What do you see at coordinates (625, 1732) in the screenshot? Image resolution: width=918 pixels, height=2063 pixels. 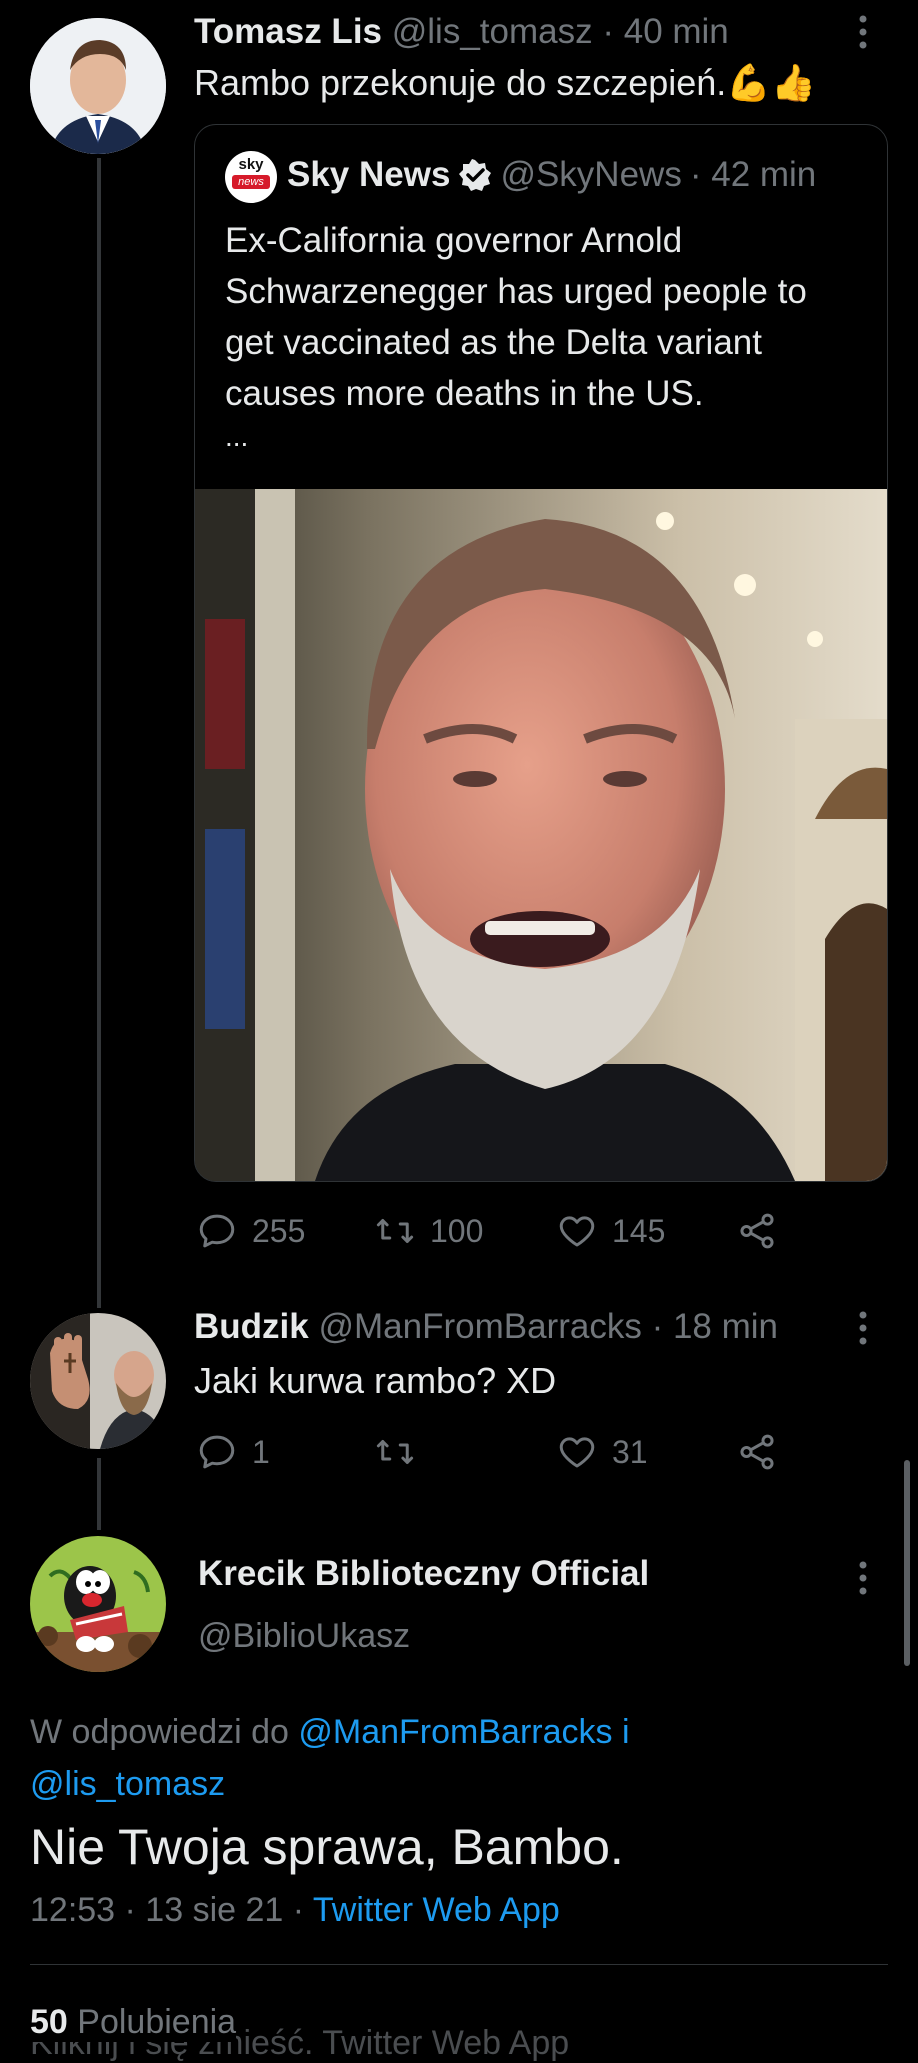 I see `reply-conj: i` at bounding box center [625, 1732].